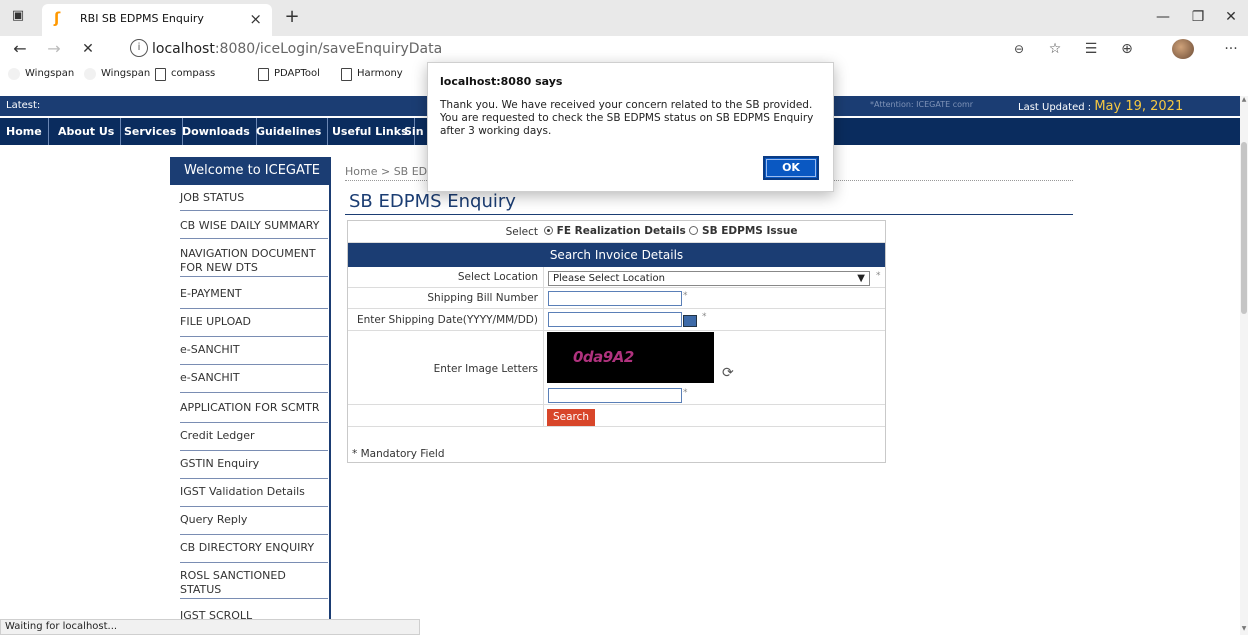 This screenshot has height=635, width=1248. What do you see at coordinates (615, 395) in the screenshot?
I see `captcha-input` at bounding box center [615, 395].